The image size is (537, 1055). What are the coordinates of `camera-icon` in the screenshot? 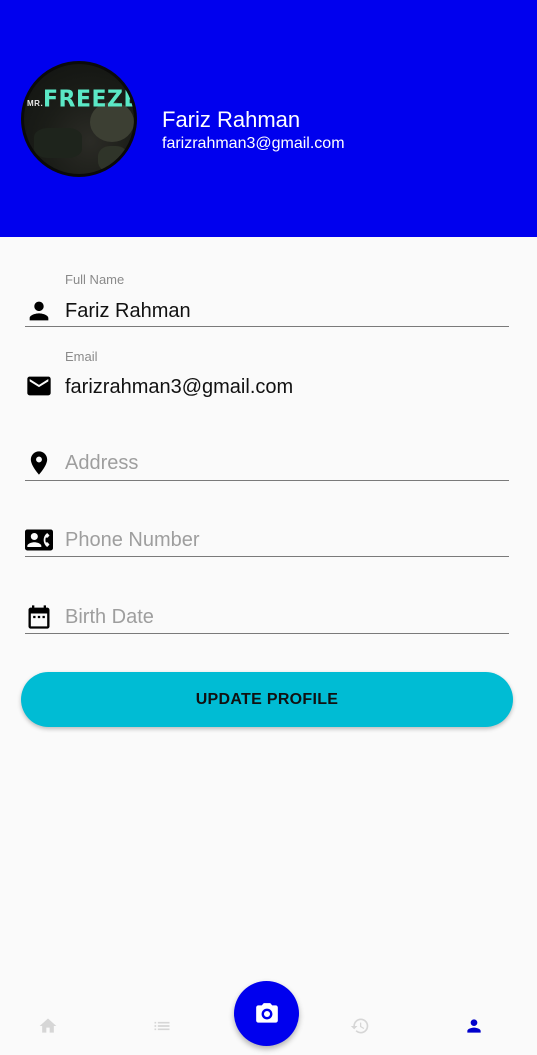 It's located at (266, 1012).